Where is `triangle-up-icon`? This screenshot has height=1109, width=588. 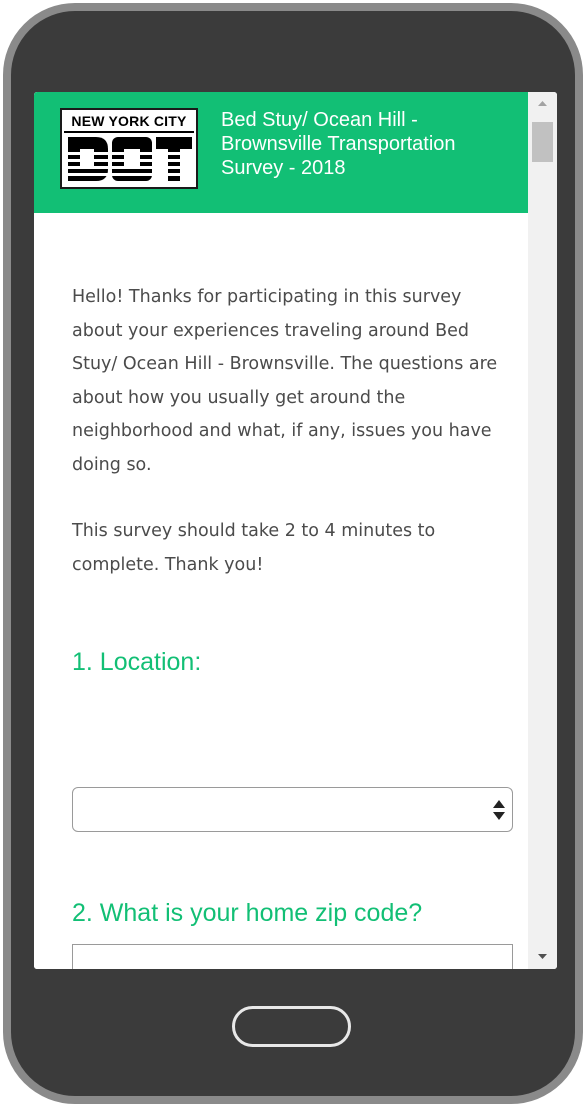 triangle-up-icon is located at coordinates (542, 103).